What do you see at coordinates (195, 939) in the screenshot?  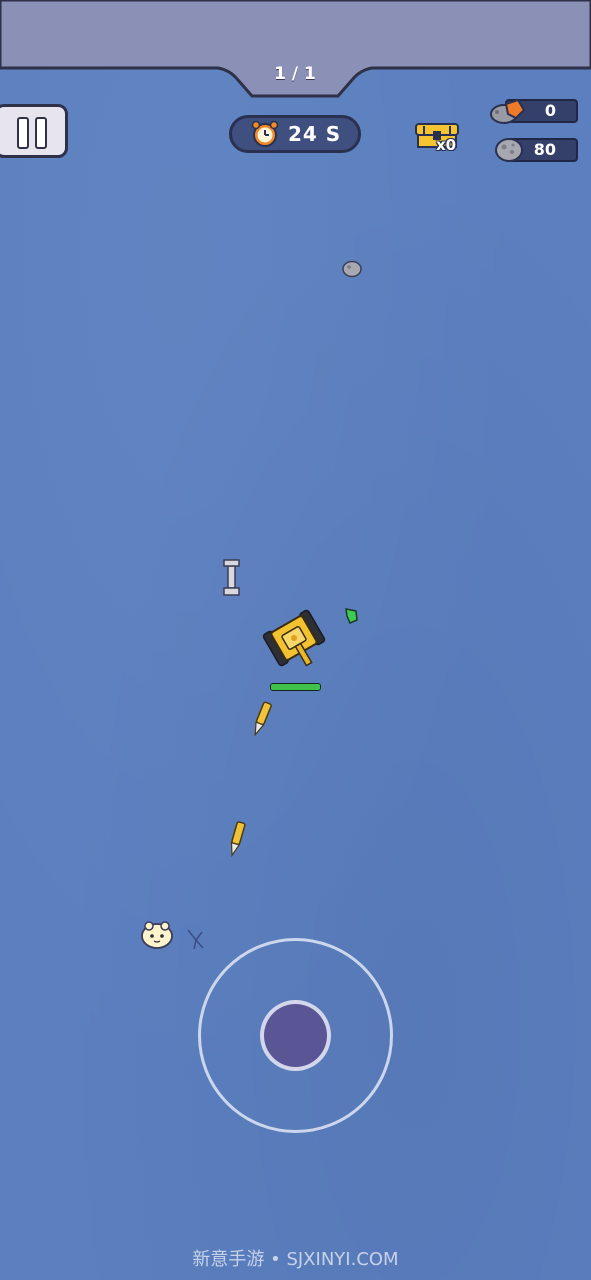 I see `ground-crack` at bounding box center [195, 939].